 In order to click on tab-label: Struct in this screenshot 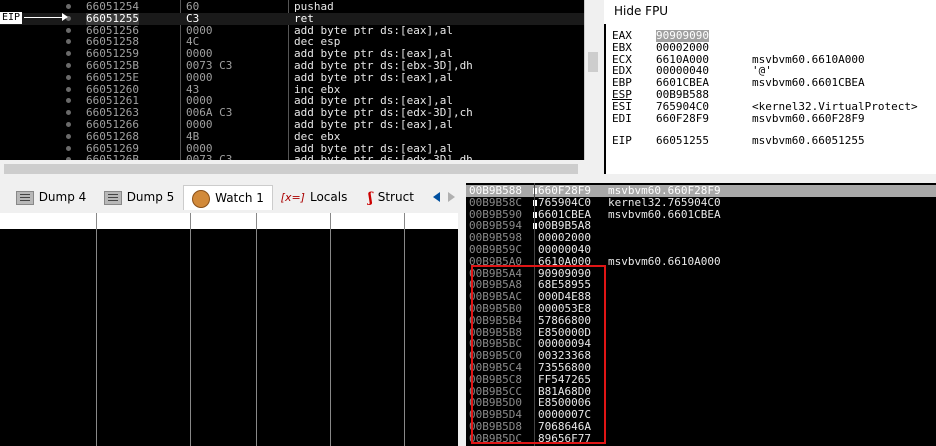, I will do `click(395, 197)`.